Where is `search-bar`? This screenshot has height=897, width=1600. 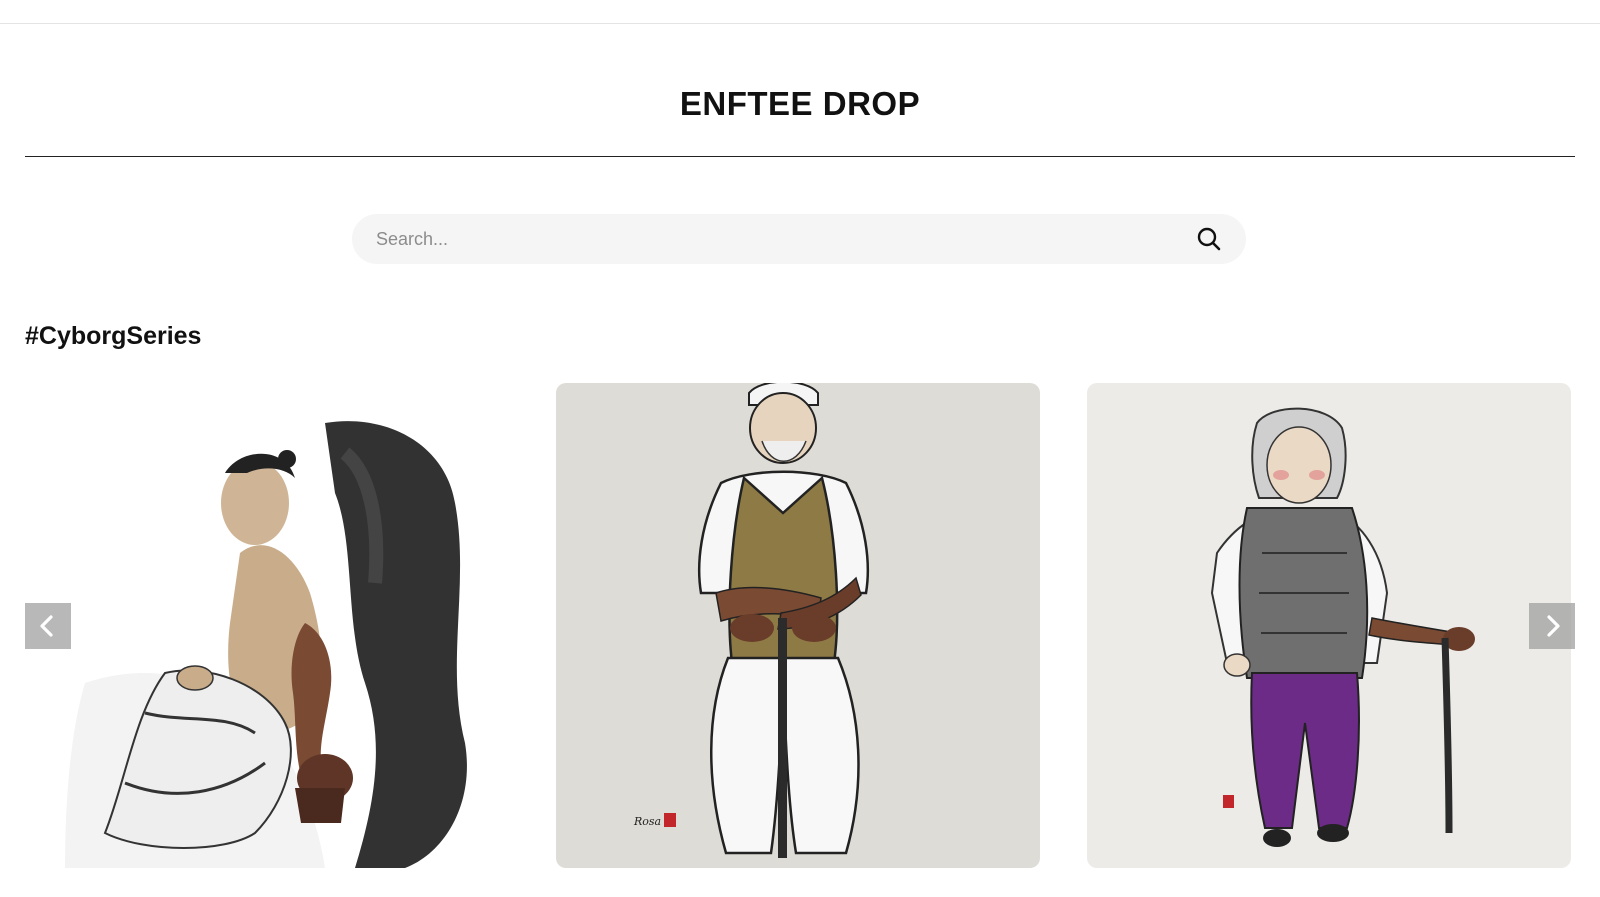
search-bar is located at coordinates (799, 239).